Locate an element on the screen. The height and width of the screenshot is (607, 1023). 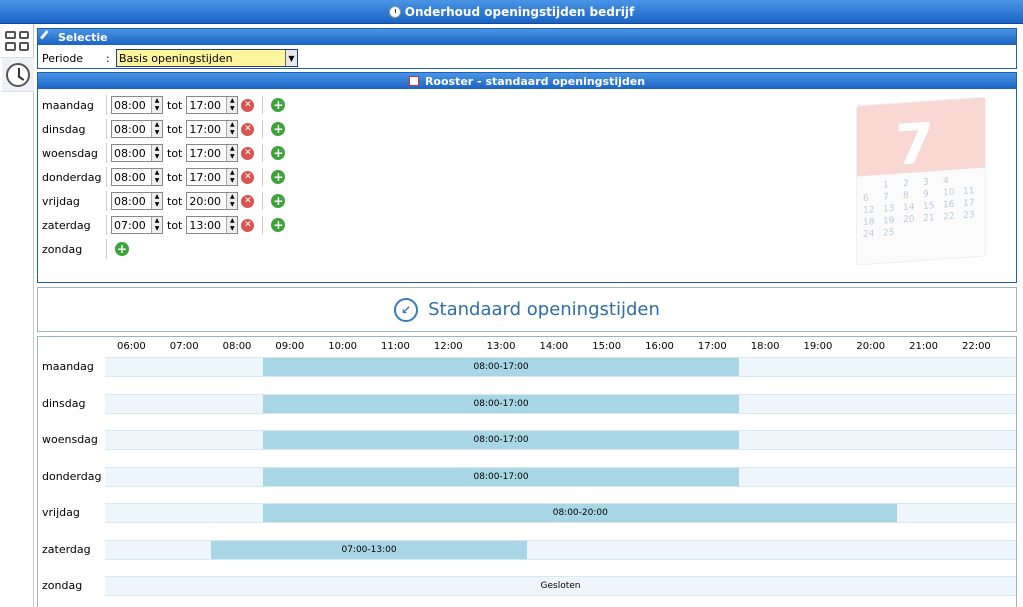
hour-tick-label: 22:00 is located at coordinates (976, 346).